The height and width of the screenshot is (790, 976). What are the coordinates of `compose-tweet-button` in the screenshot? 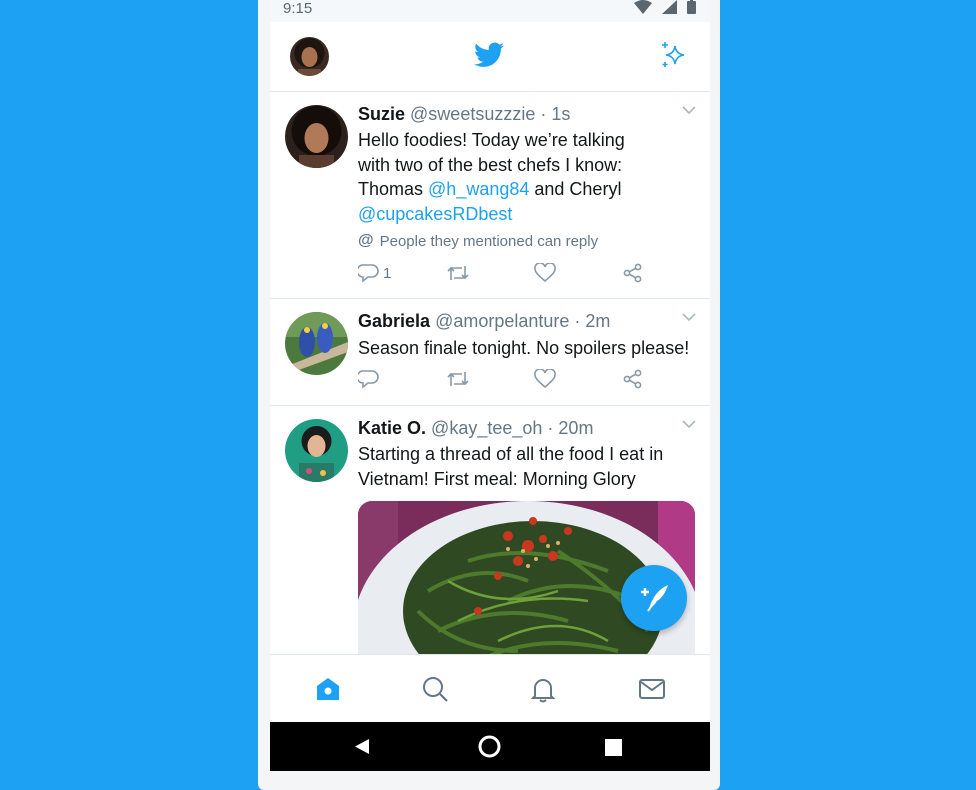 It's located at (654, 598).